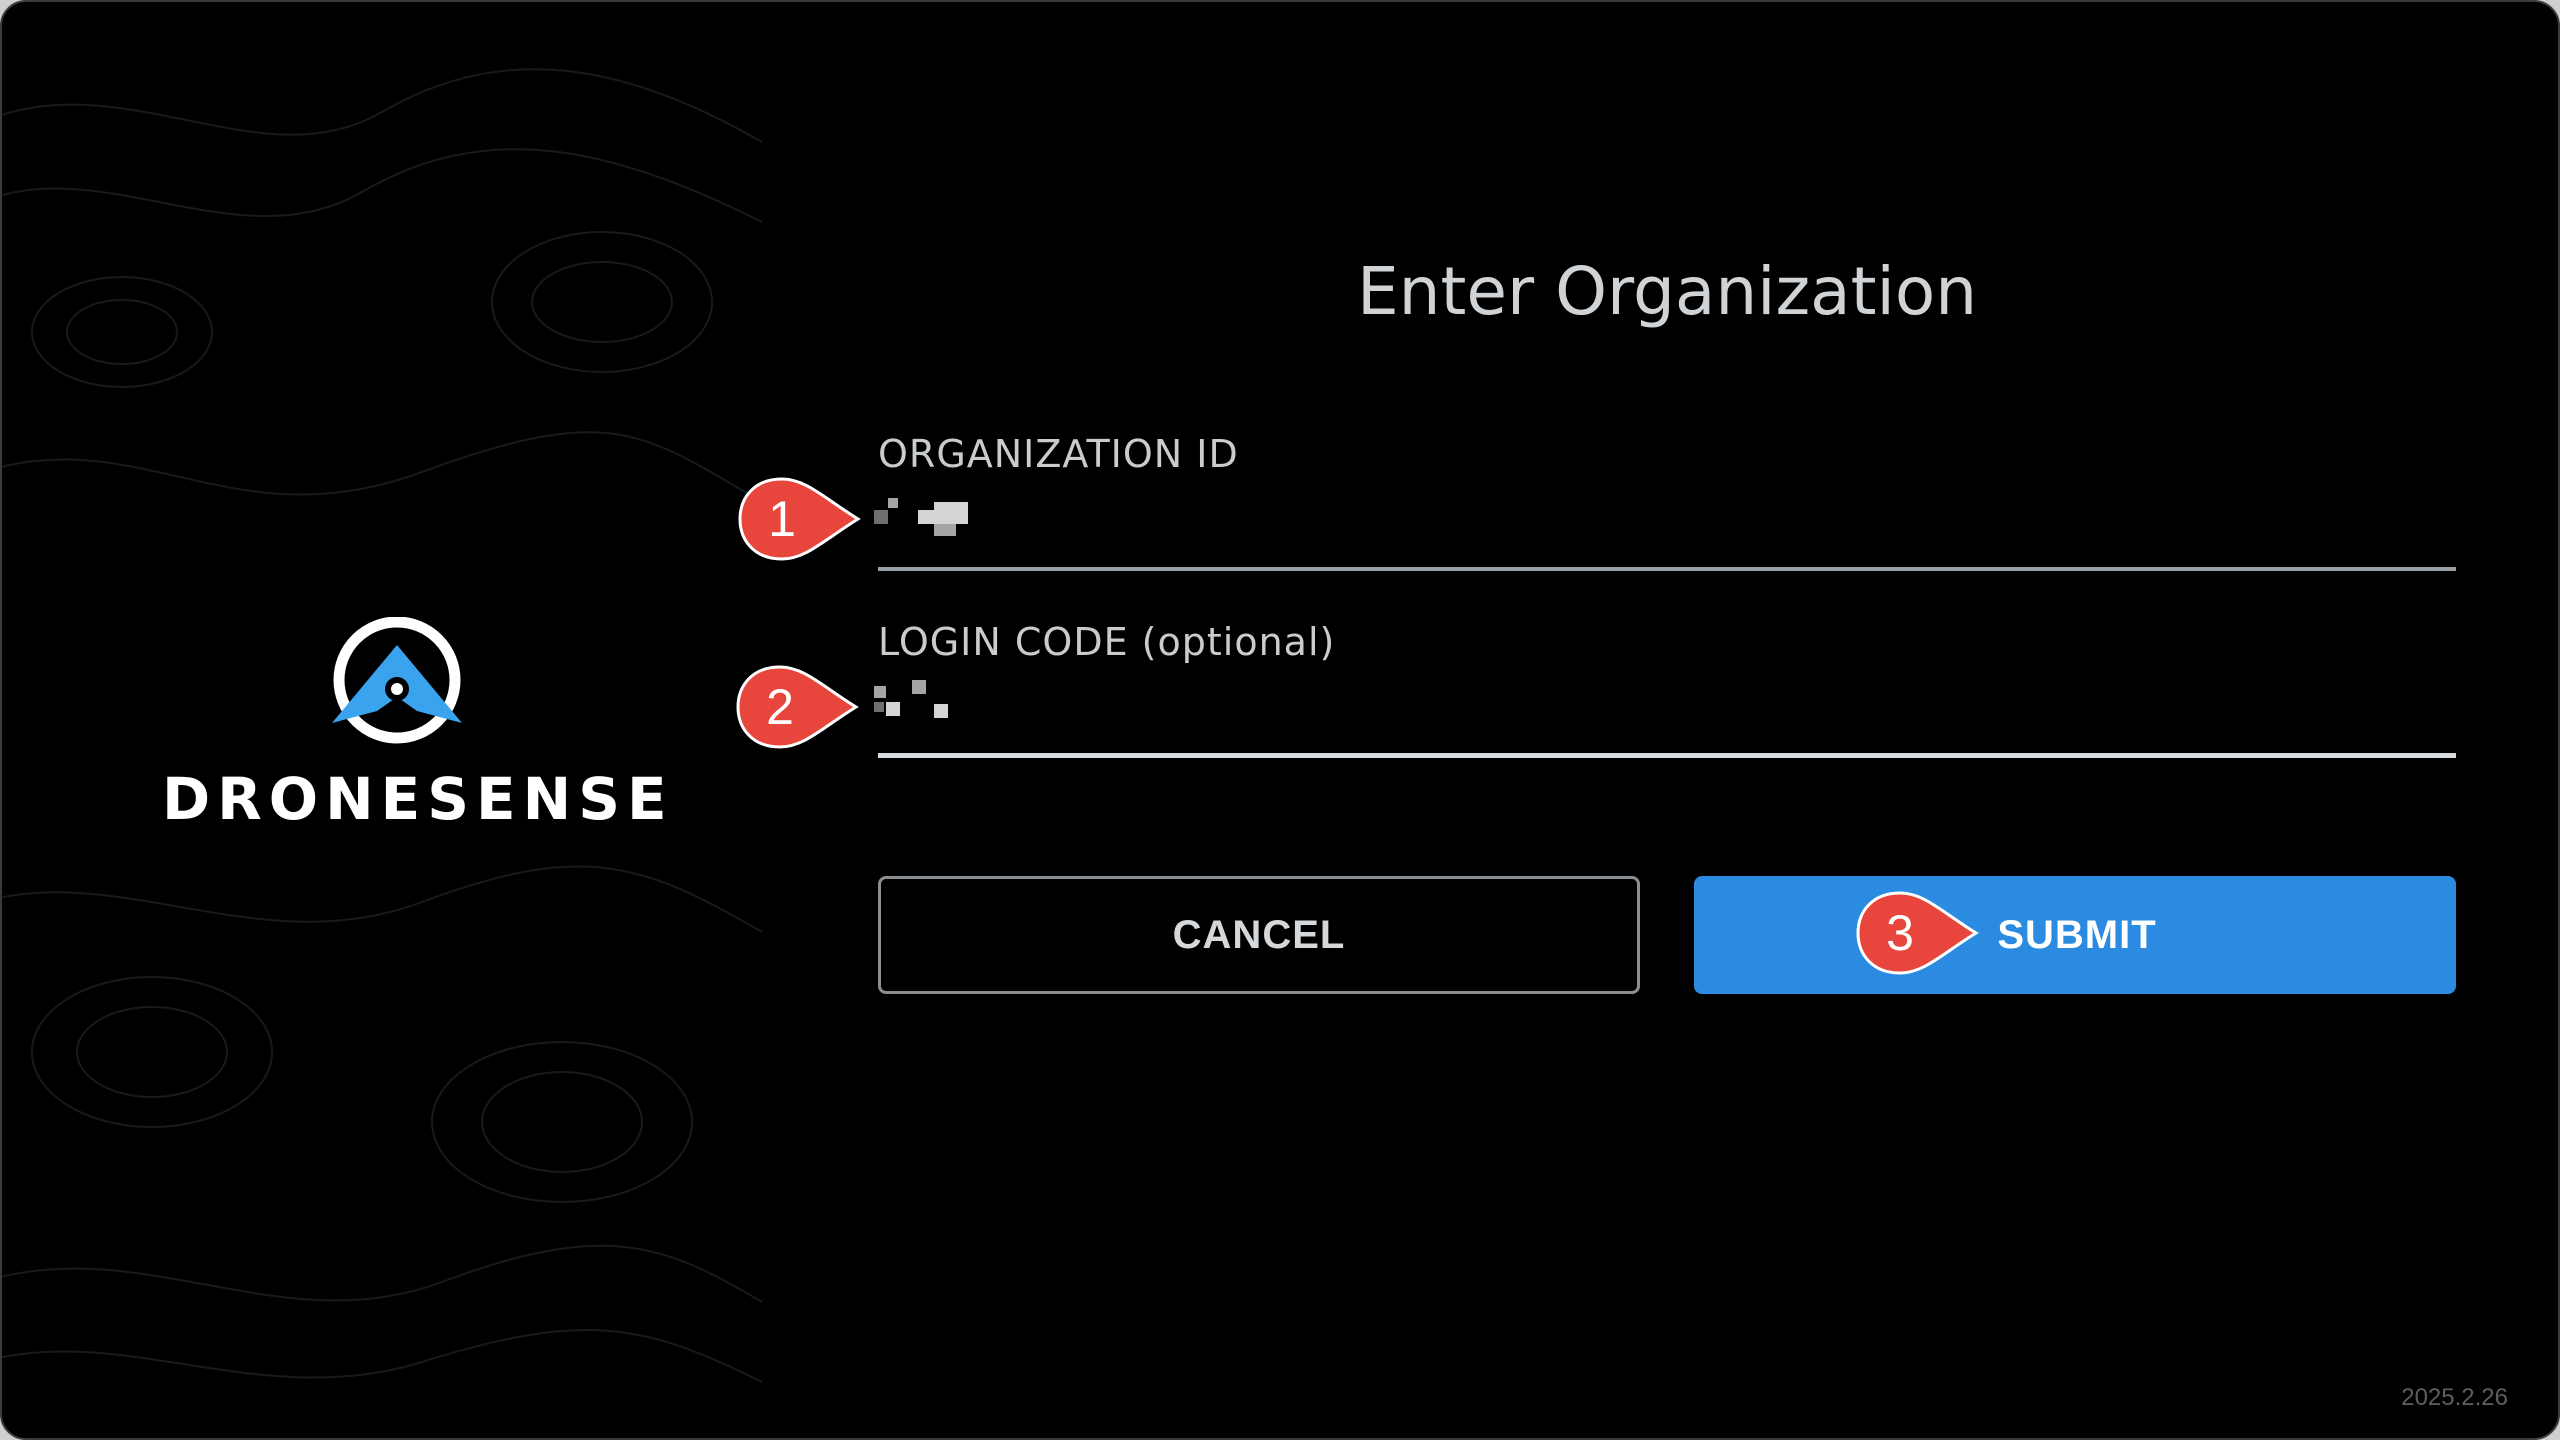 This screenshot has height=1440, width=2560. What do you see at coordinates (397, 680) in the screenshot?
I see `drone-location-pin-icon` at bounding box center [397, 680].